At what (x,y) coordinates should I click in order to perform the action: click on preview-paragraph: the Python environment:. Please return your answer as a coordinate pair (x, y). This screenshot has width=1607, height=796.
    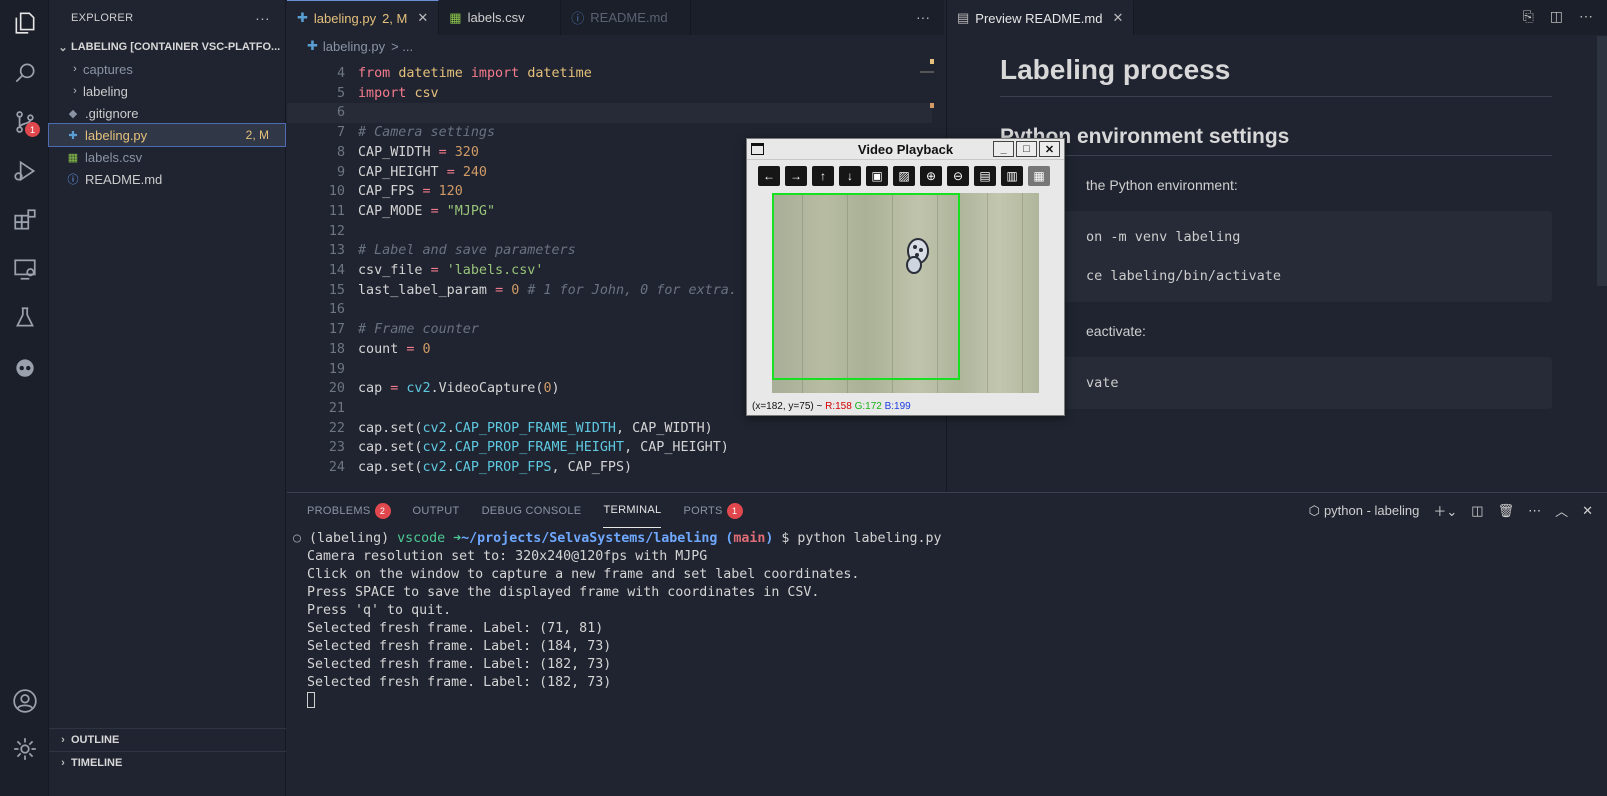
    Looking at the image, I should click on (1162, 185).